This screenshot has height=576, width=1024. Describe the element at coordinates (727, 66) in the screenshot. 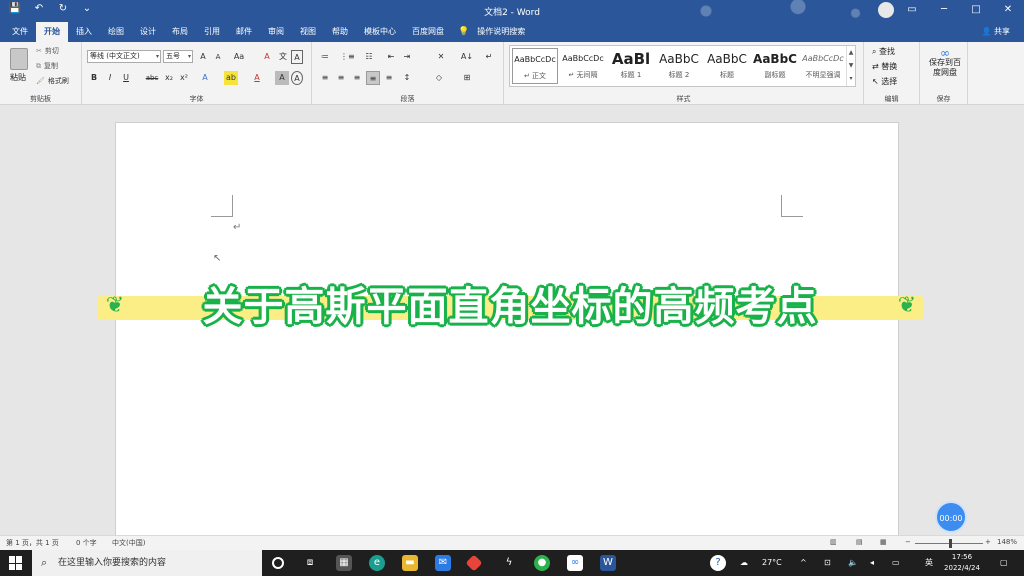

I see `style-title: AaBbC 标题` at that location.